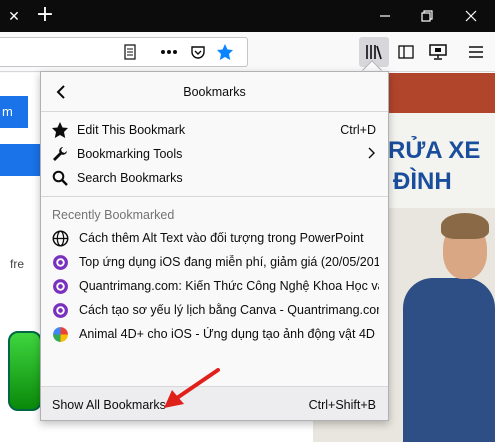 The height and width of the screenshot is (442, 495). I want to click on separator, so click(214, 196).